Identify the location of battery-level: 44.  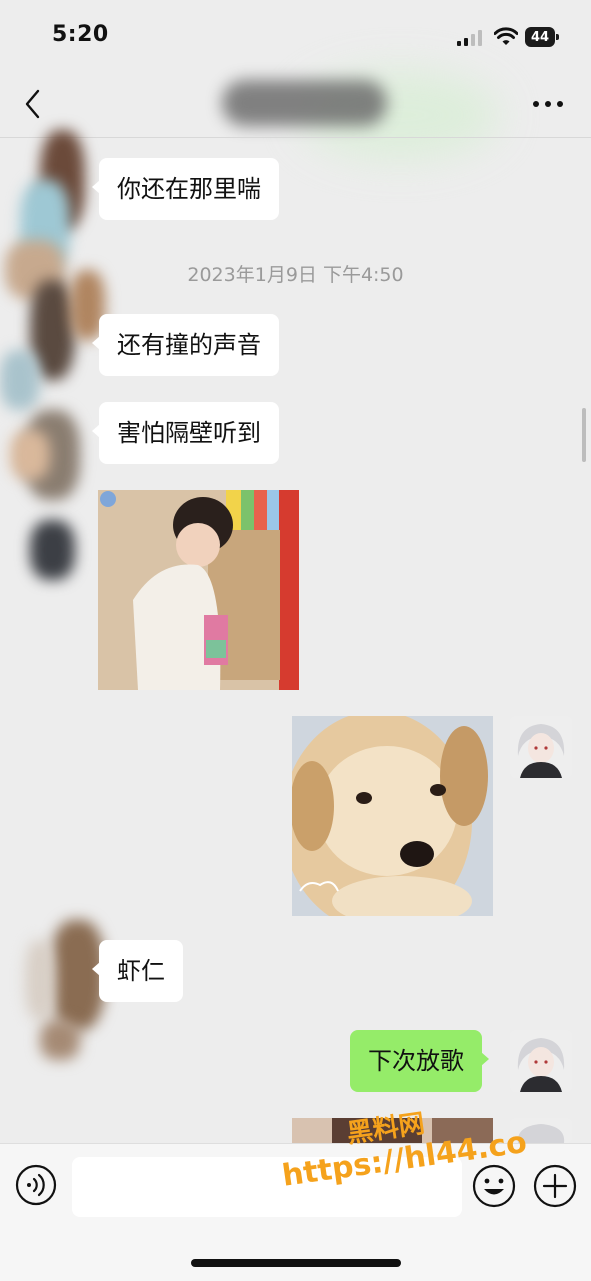
(540, 37).